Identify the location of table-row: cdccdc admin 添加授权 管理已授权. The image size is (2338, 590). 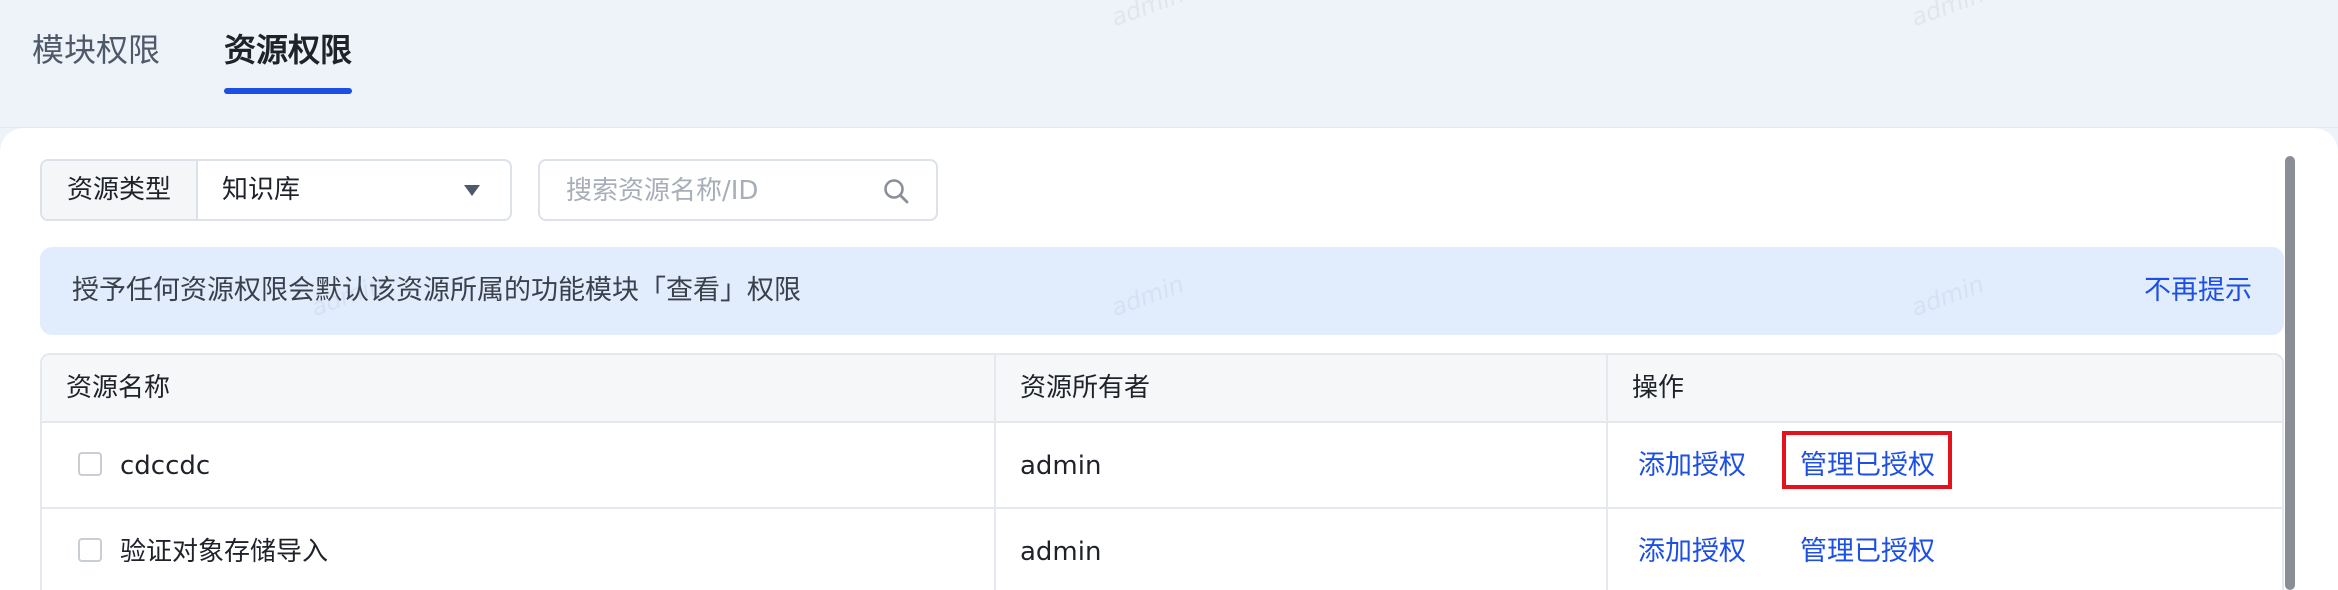
(1162, 466).